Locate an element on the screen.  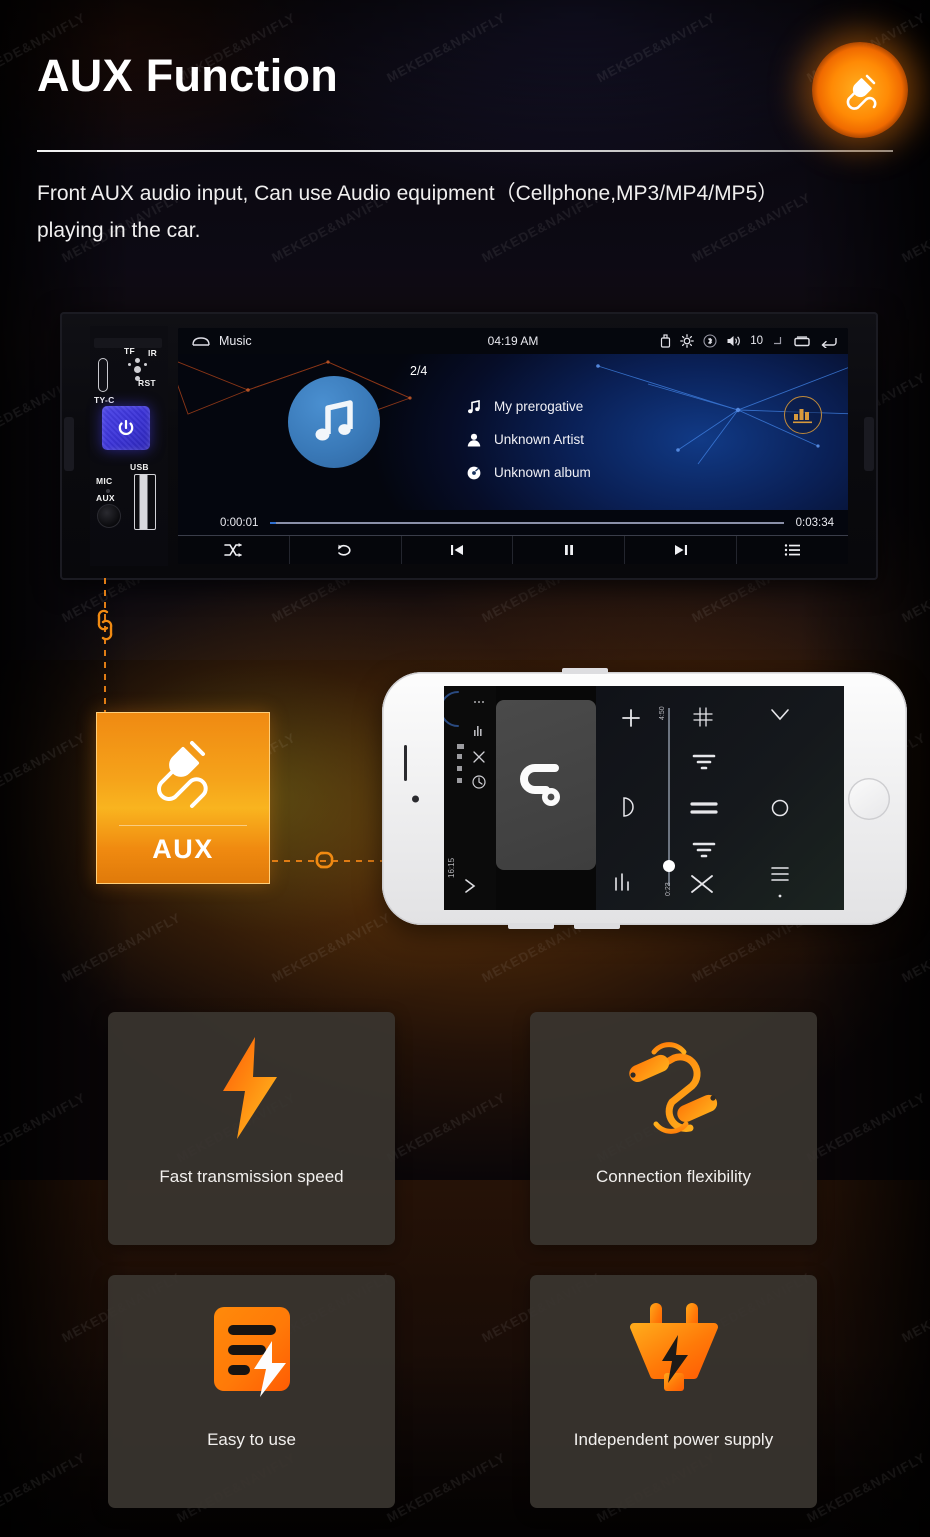
chain-link-horizontal is located at coordinates (324, 860).